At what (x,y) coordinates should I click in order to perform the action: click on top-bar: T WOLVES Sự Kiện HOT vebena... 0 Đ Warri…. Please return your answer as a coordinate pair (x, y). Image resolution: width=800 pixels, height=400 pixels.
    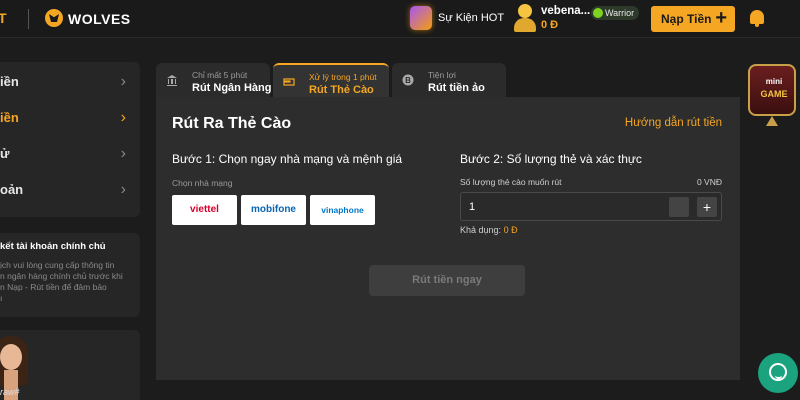
    Looking at the image, I should click on (400, 19).